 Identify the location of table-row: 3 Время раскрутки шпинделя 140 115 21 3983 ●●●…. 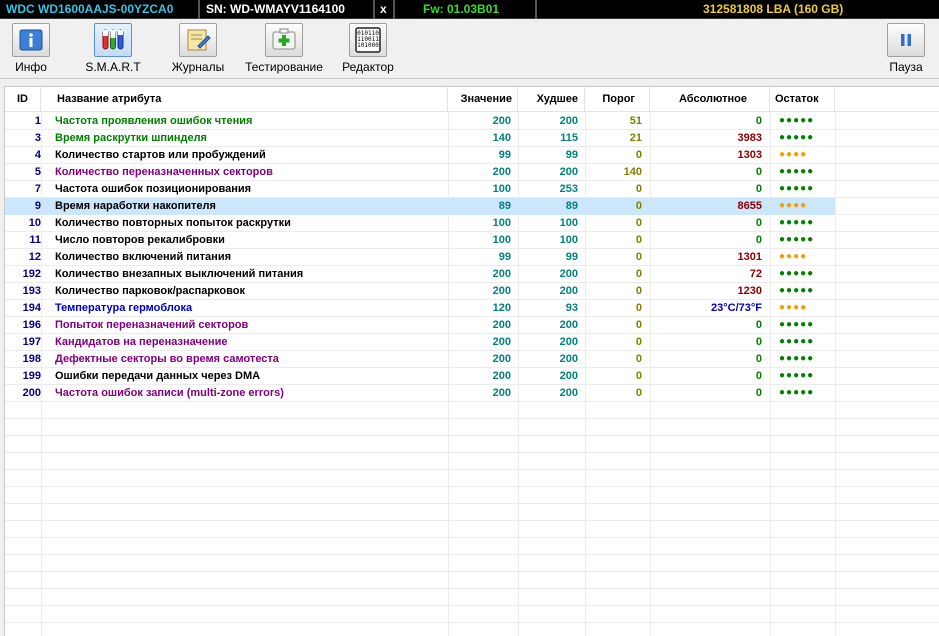
(420, 138).